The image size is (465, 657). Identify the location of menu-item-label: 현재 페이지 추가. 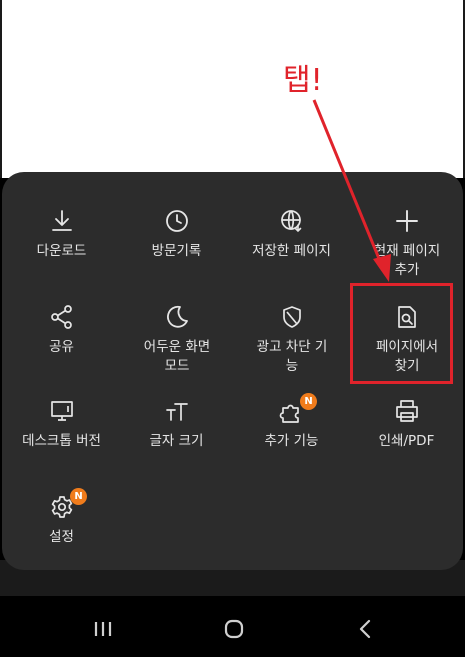
(407, 260).